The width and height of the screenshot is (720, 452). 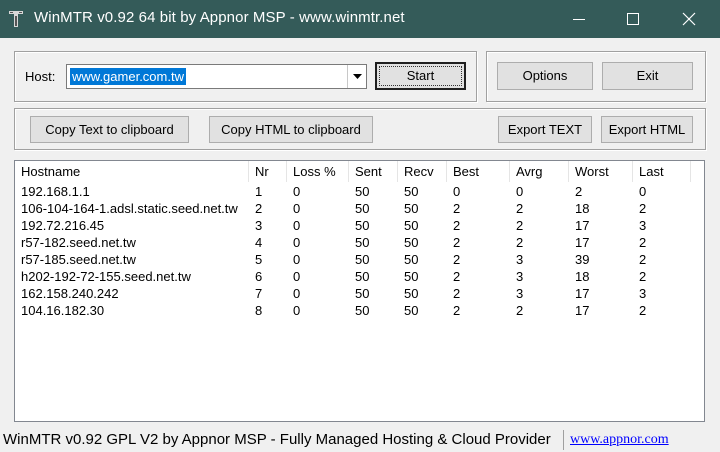 I want to click on table-row: 192.168.1.1 1 0 50 50 0 0 2 0, so click(x=359, y=191).